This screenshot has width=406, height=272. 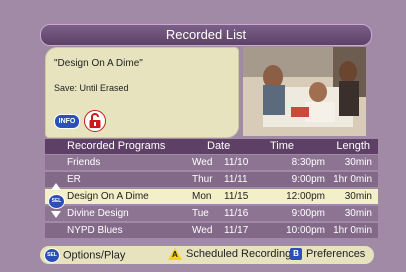 I want to click on lock-icon, so click(x=95, y=120).